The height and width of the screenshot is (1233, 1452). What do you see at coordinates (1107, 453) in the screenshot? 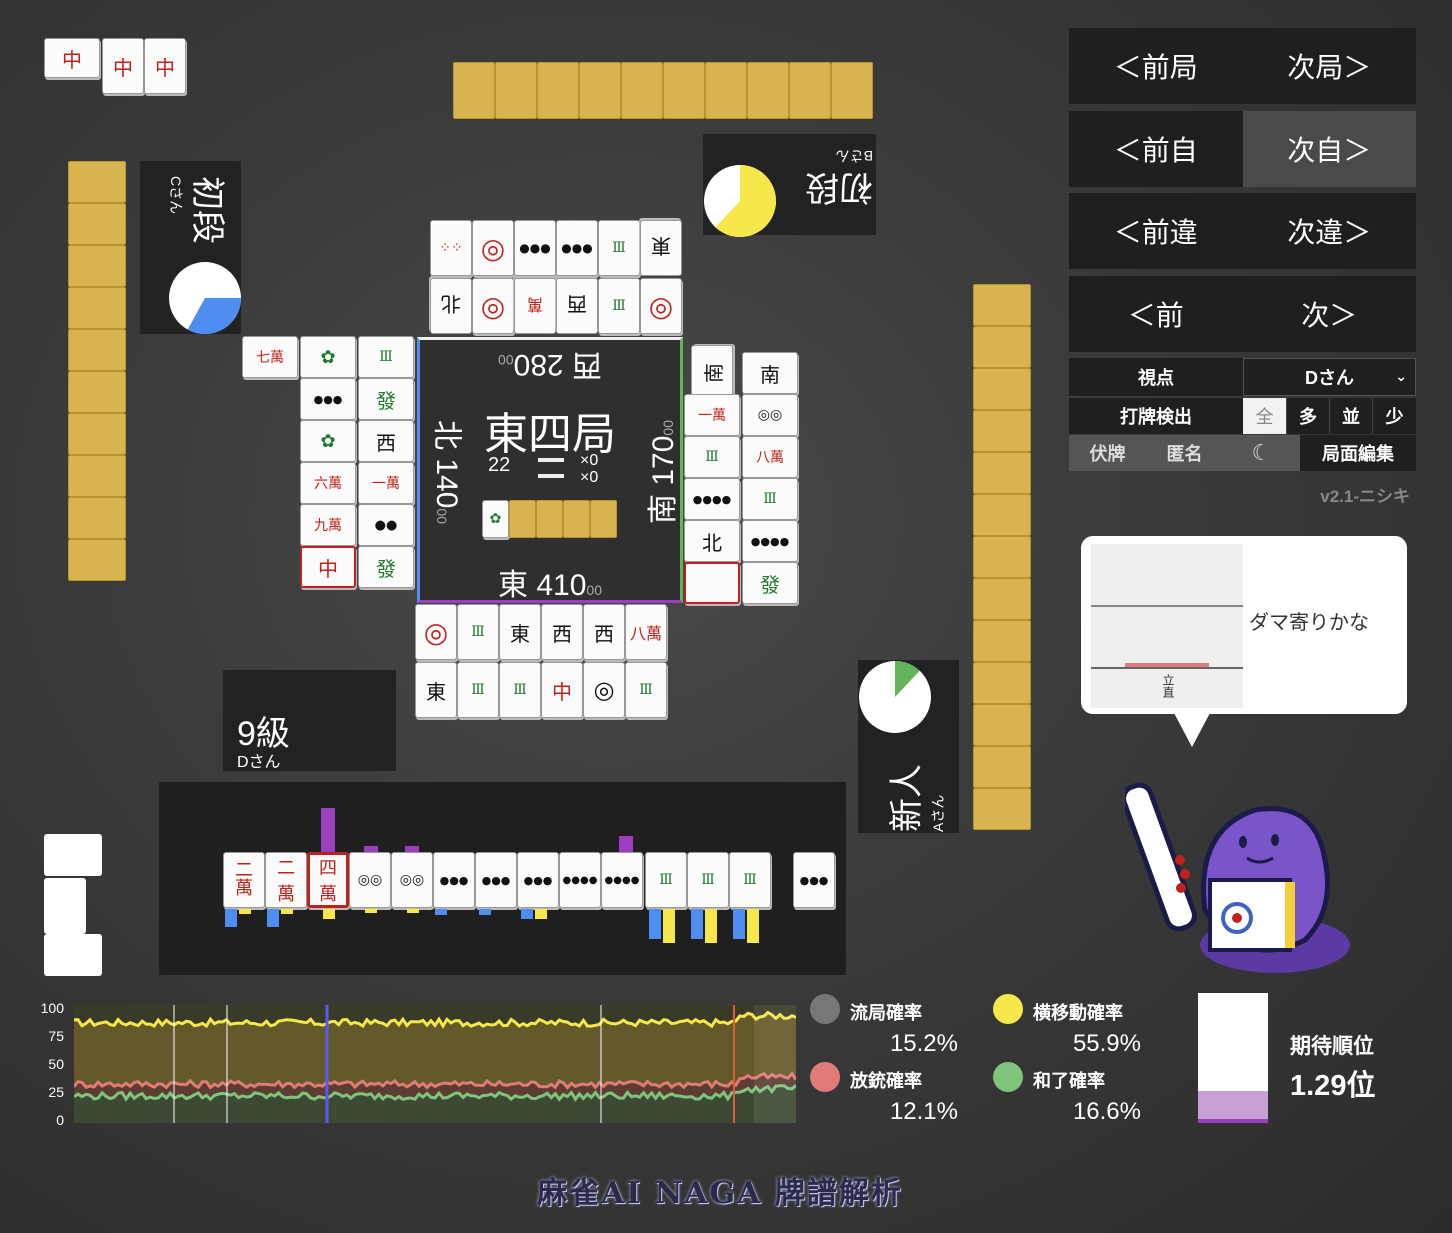
I see `hide-tiles-toggle: 伏牌` at bounding box center [1107, 453].